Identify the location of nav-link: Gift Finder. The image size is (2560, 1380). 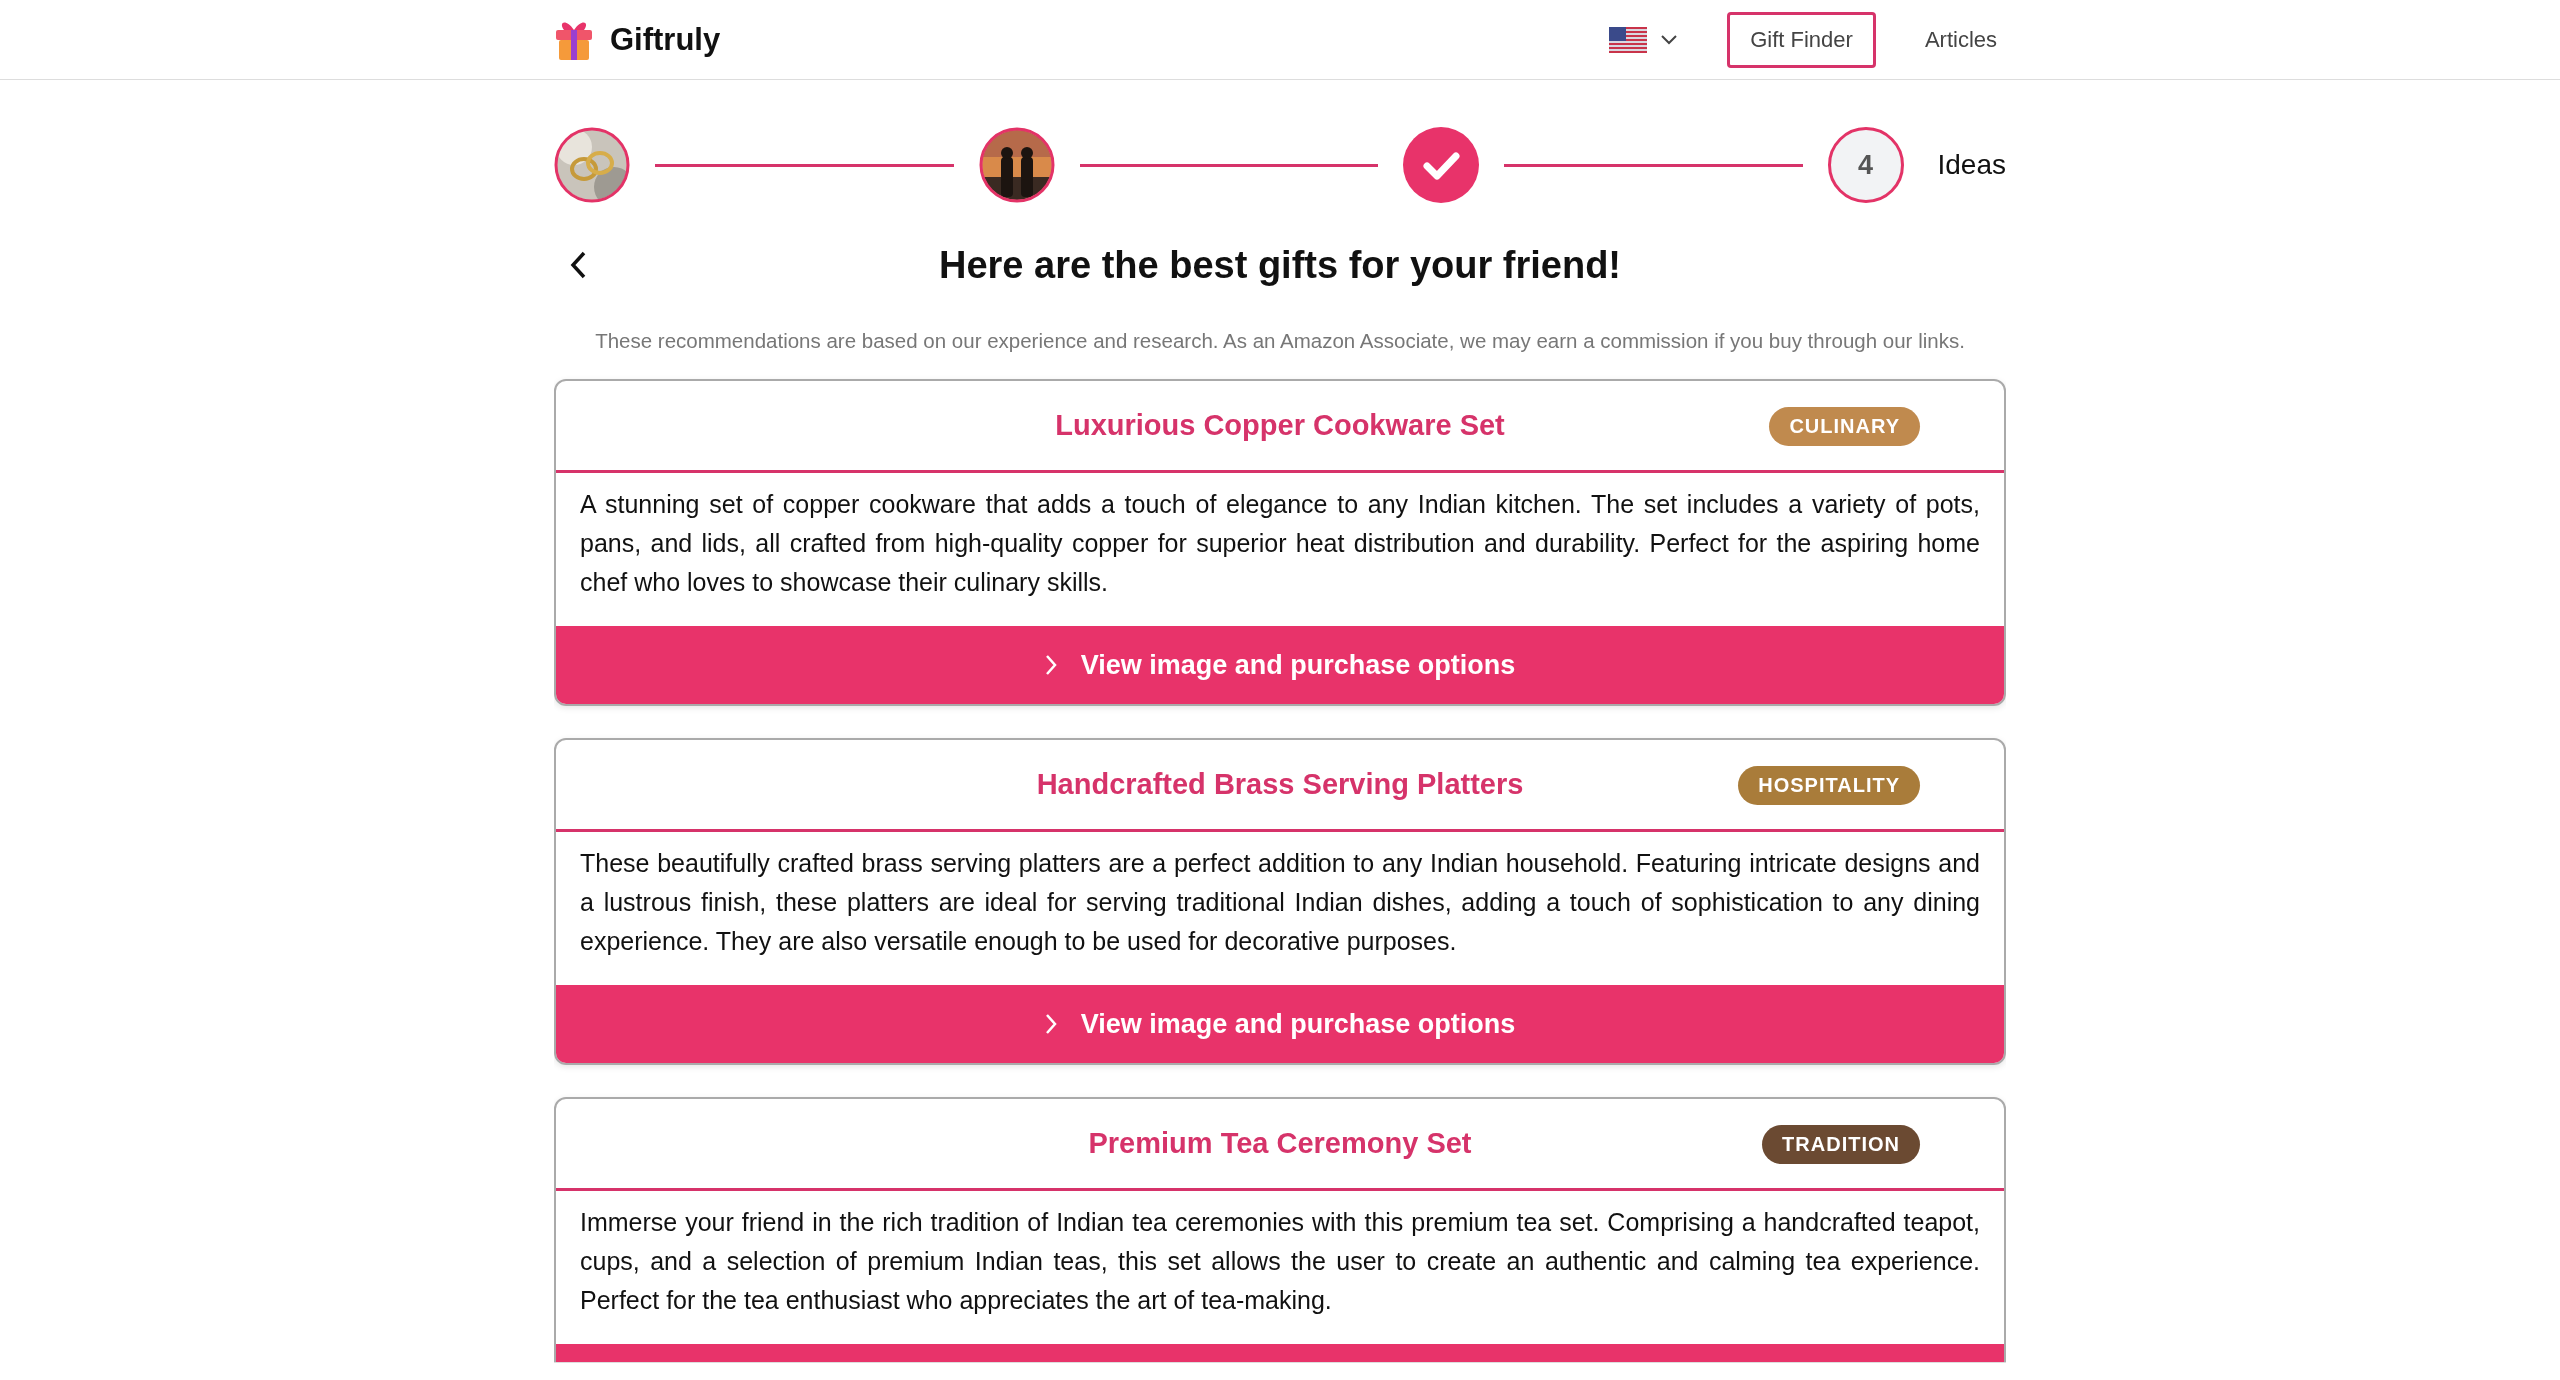
(1801, 39).